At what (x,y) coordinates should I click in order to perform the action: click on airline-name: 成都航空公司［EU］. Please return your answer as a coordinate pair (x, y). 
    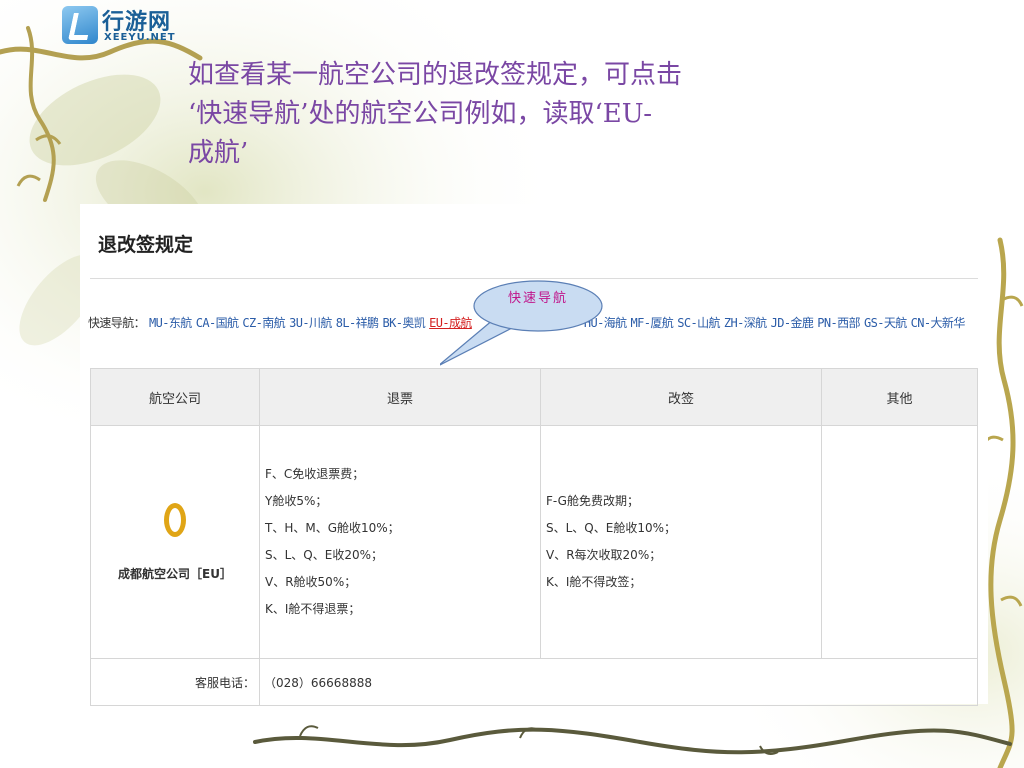
    Looking at the image, I should click on (175, 573).